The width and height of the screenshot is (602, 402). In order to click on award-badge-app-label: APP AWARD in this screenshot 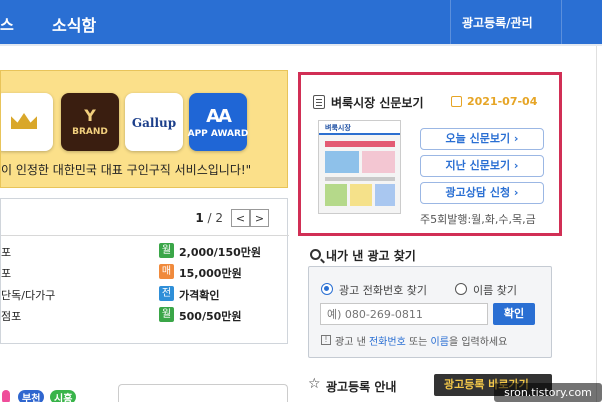, I will do `click(218, 133)`.